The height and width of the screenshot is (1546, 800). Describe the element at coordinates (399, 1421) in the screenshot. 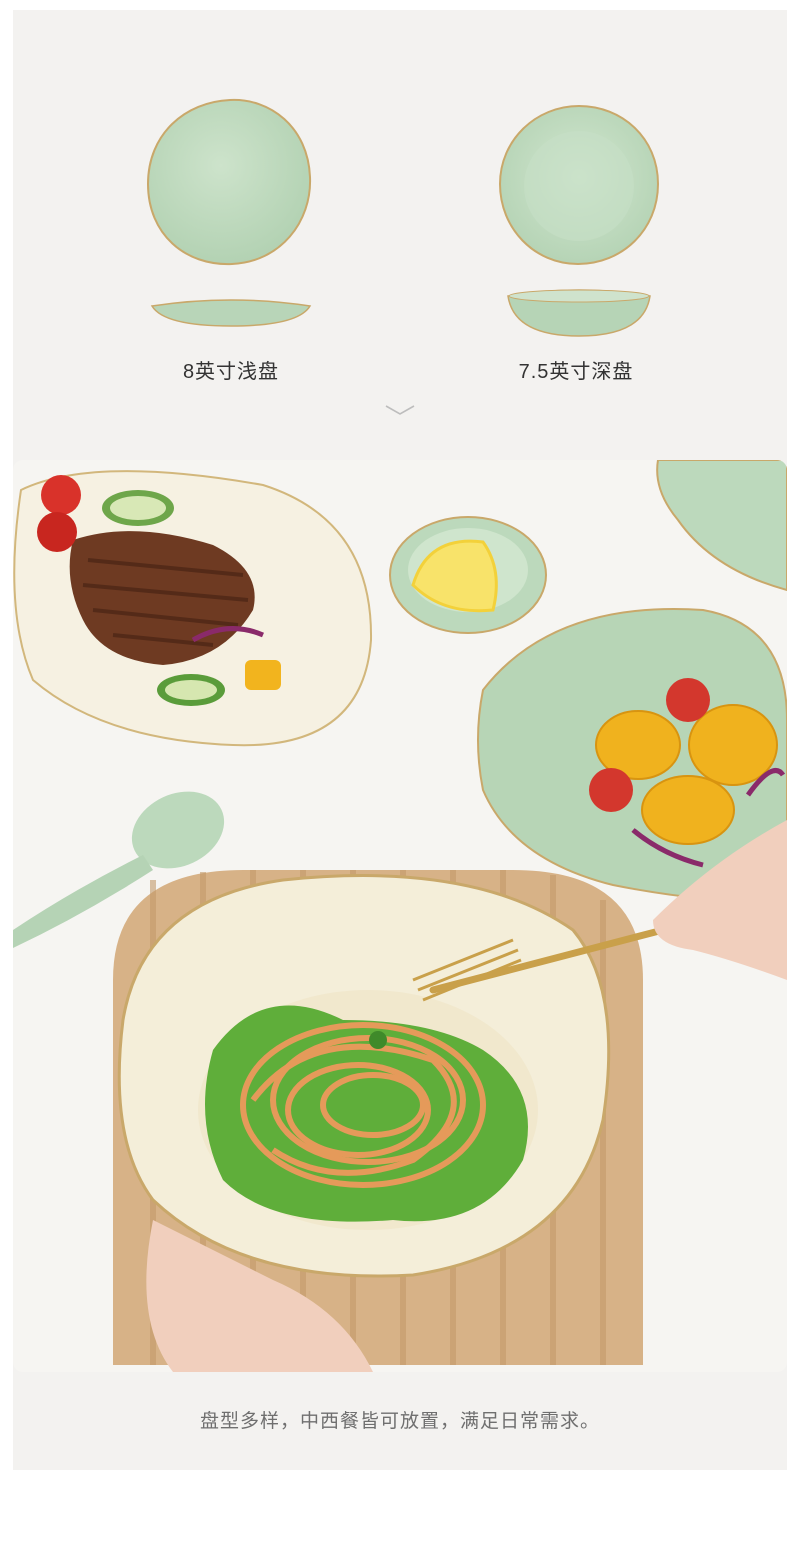

I see `feature-caption: 盘型多样，中西餐皆可放置，满足日常需求。` at that location.